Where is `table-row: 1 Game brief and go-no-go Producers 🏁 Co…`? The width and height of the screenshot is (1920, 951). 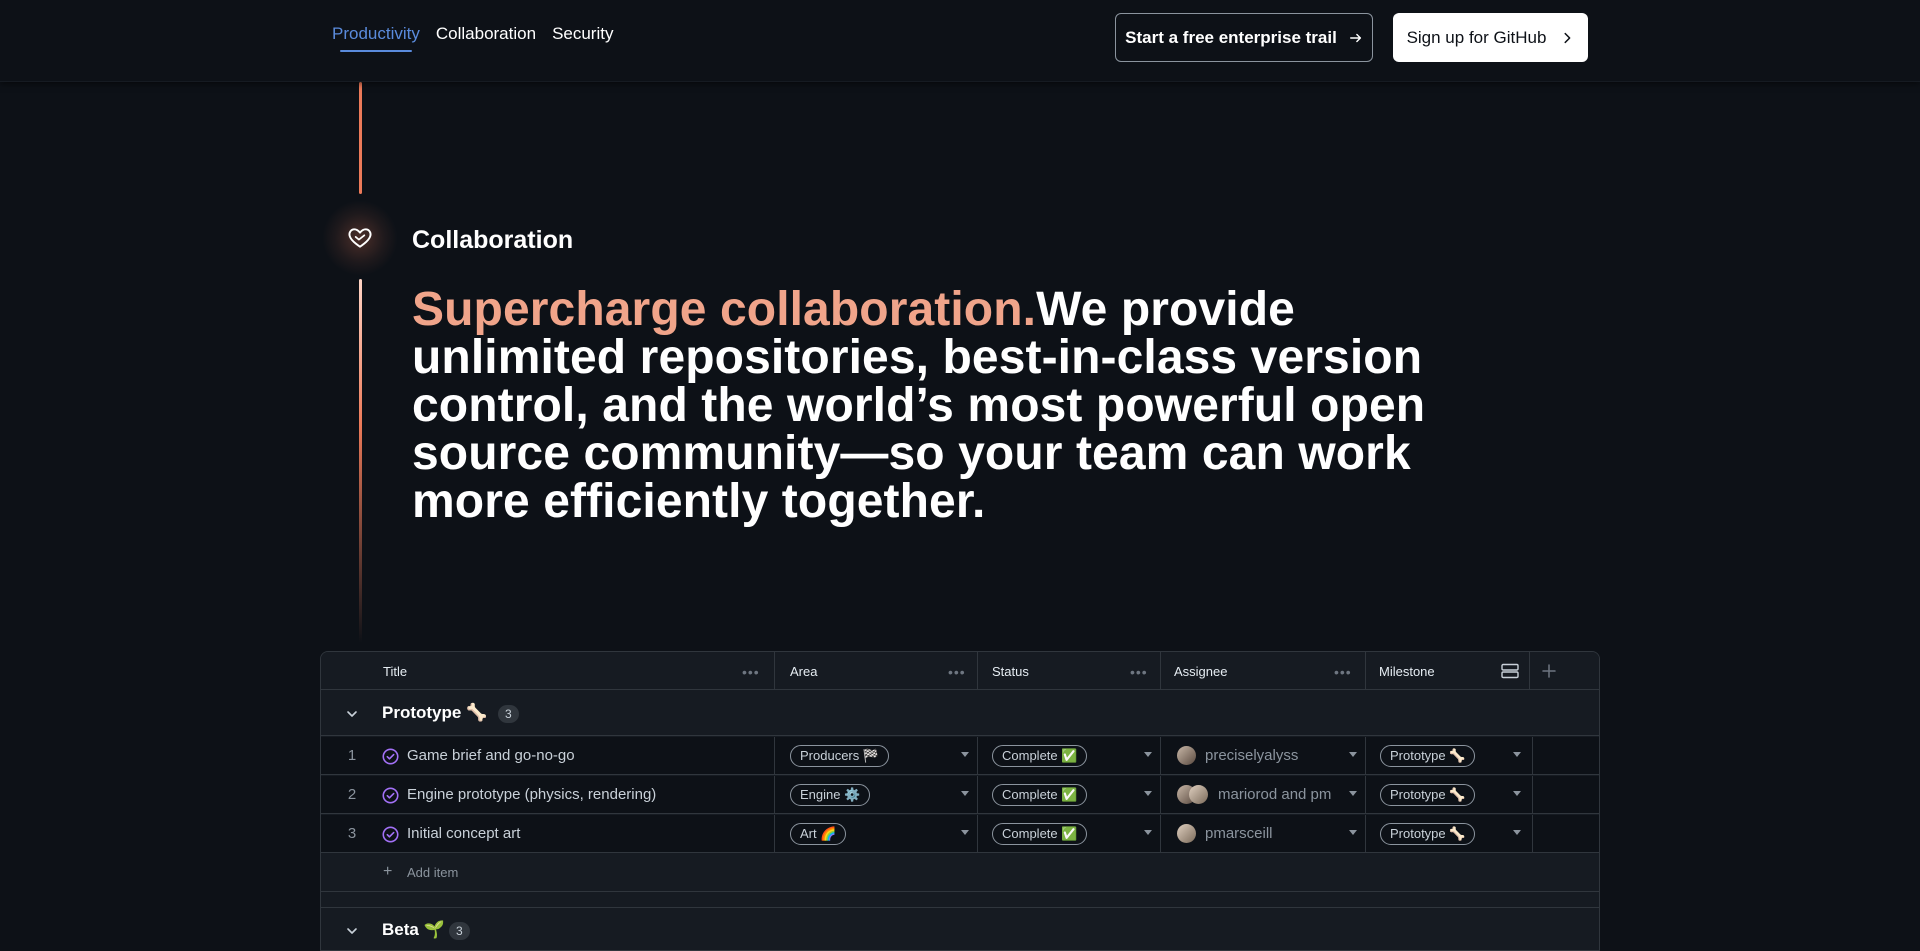 table-row: 1 Game brief and go-no-go Producers 🏁 Co… is located at coordinates (960, 756).